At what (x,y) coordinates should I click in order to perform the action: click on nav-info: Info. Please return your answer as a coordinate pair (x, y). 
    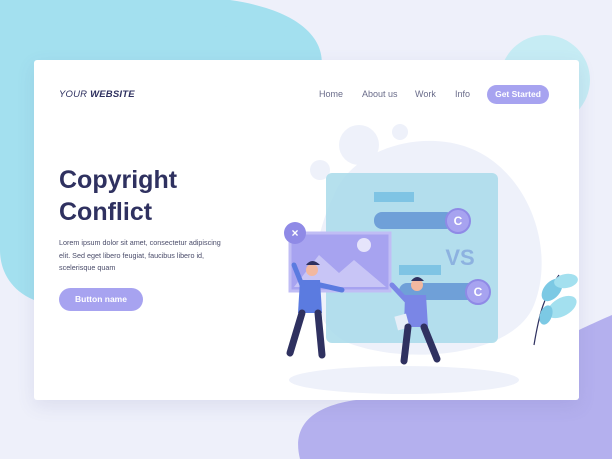
    Looking at the image, I should click on (462, 94).